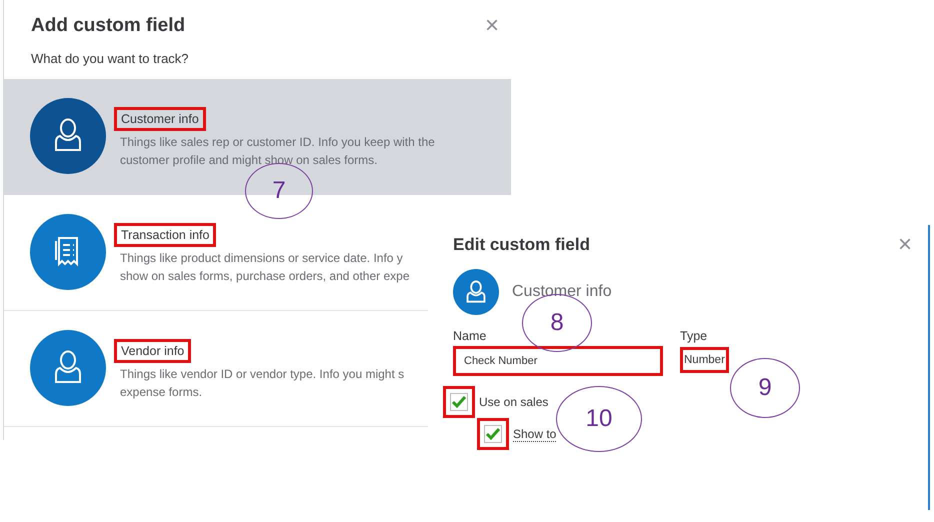 The image size is (934, 522). I want to click on option-description: Things like product dimensions or service date. Info y, so click(261, 258).